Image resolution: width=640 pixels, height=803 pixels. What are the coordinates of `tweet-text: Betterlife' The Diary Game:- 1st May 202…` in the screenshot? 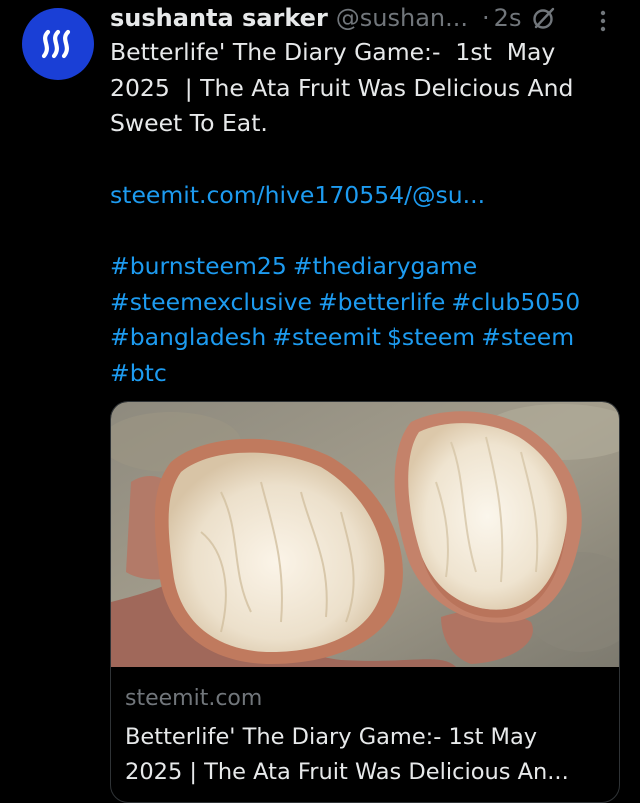 It's located at (365, 88).